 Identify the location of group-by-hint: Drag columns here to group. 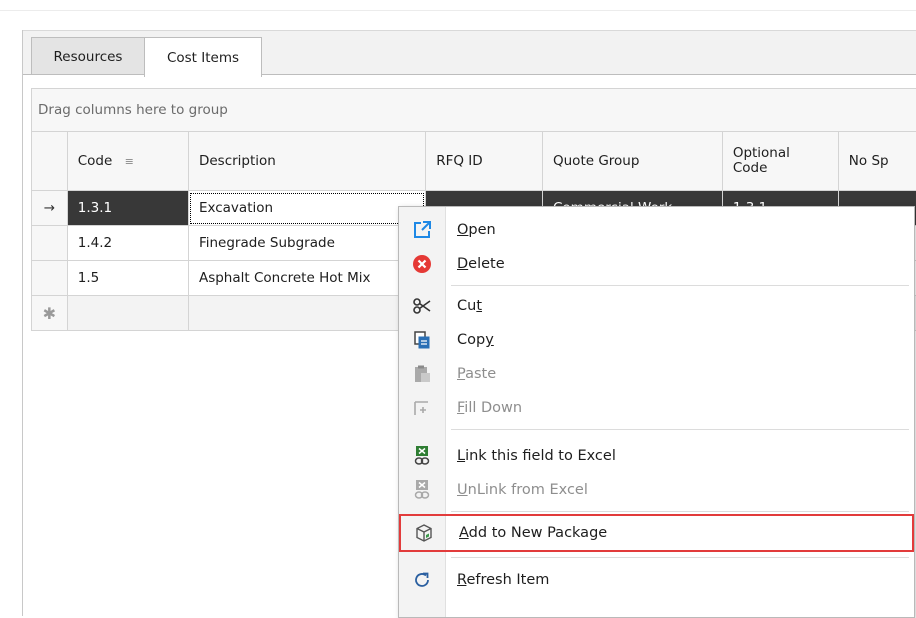
(133, 110).